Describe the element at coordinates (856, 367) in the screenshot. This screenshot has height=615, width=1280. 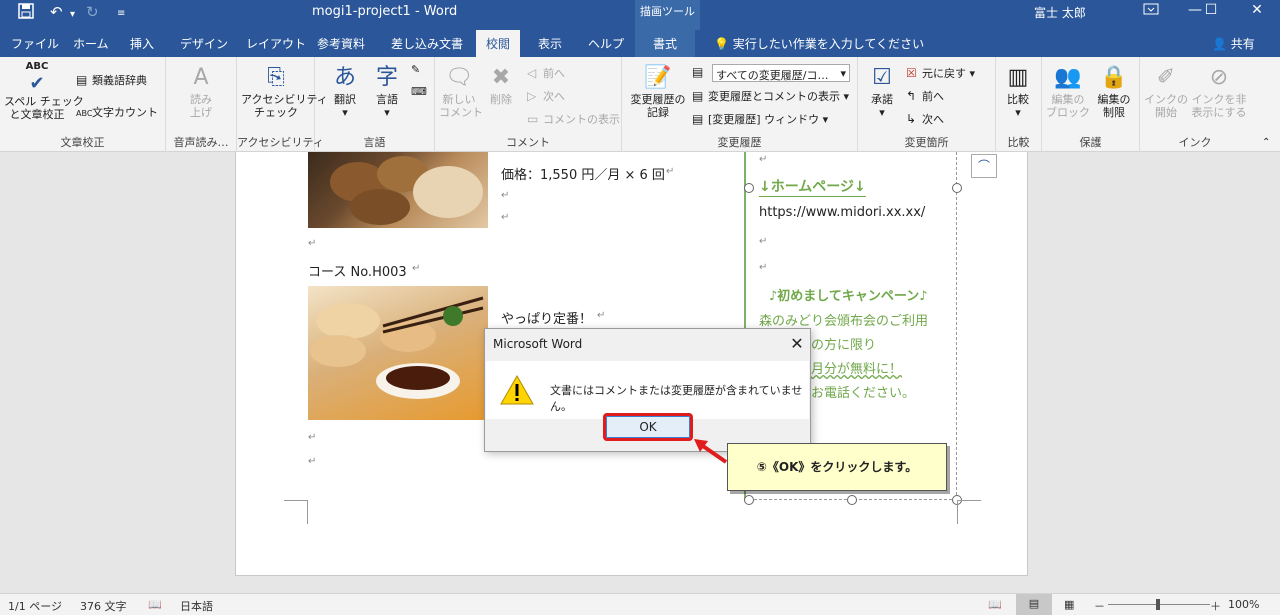
I see `campaign-line-3: 月分が無料に！` at that location.